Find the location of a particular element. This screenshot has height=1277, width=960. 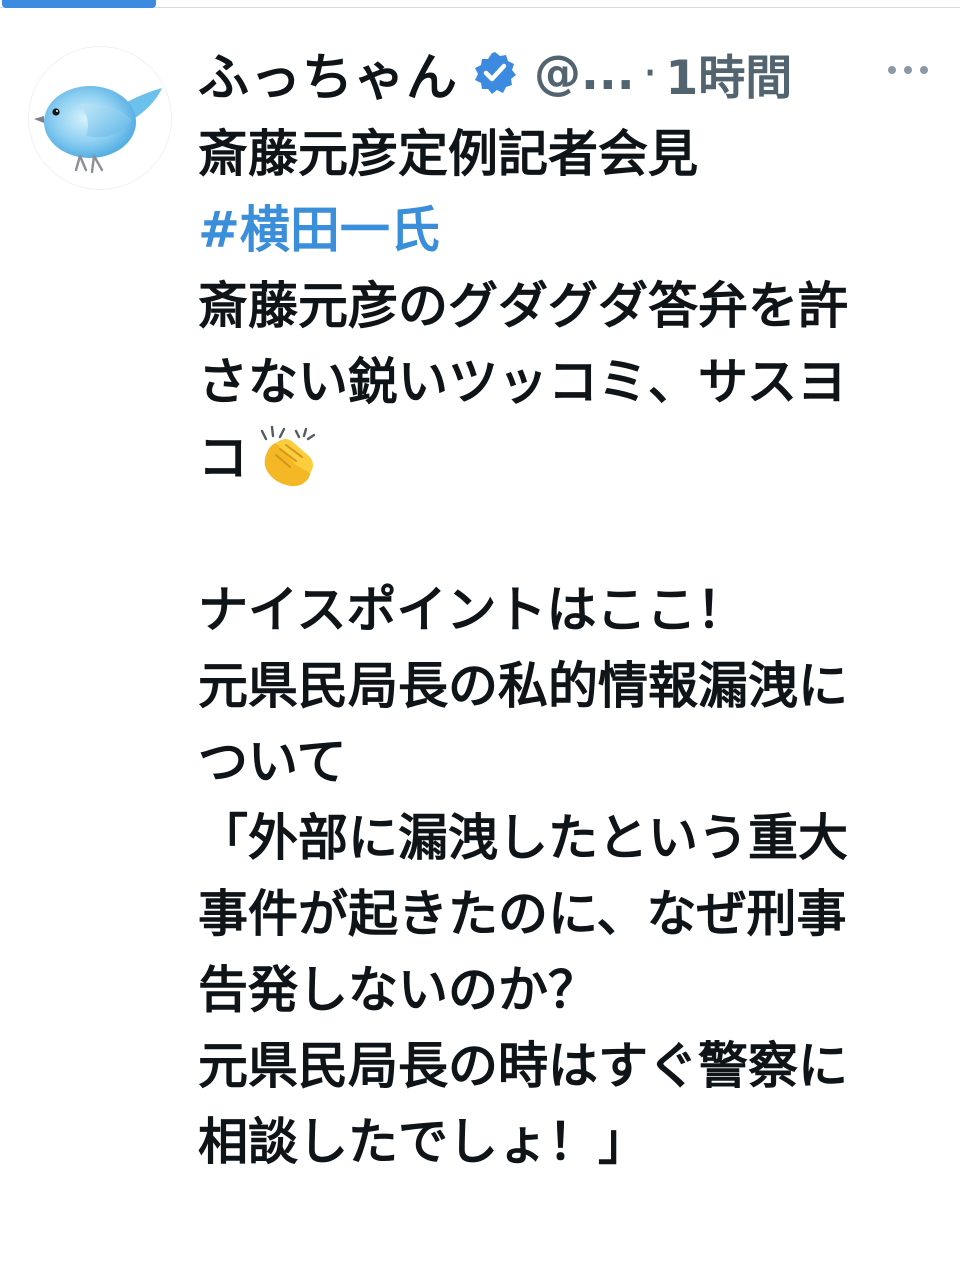

active-tab-indicator is located at coordinates (79, 4).